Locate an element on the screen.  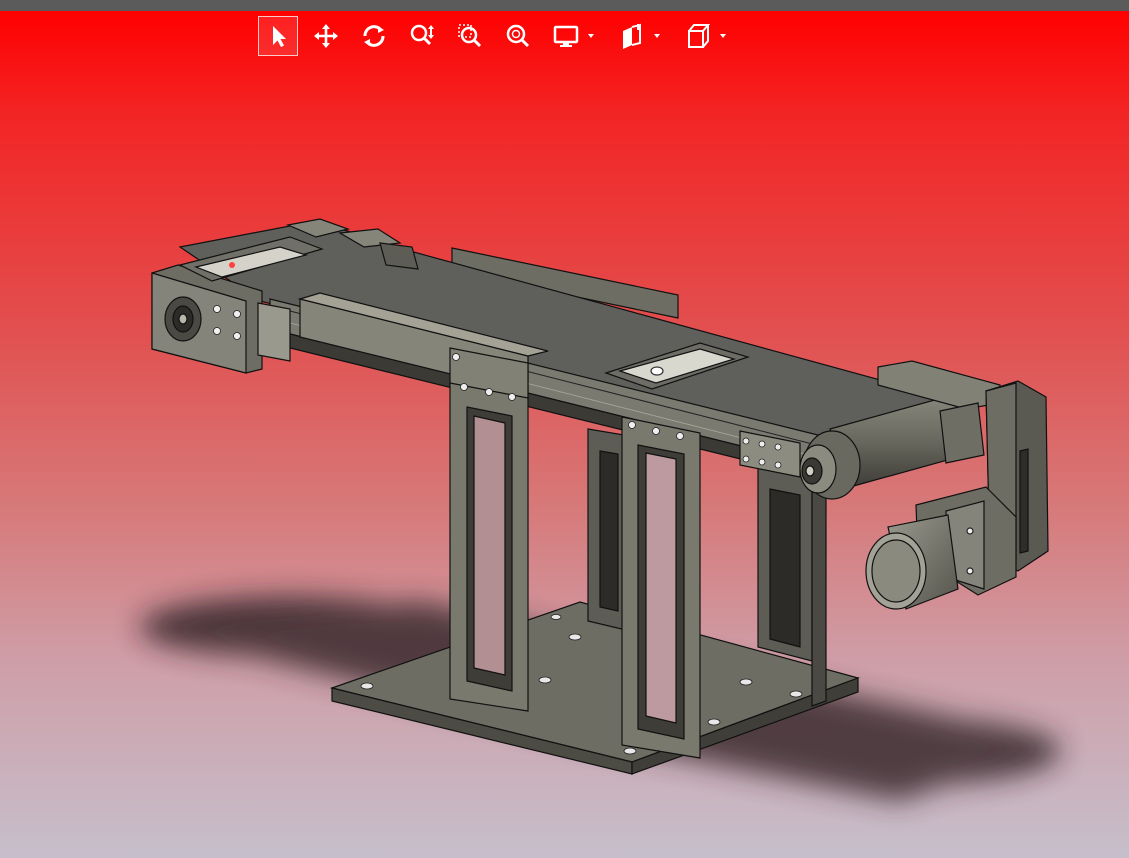
zoom-fit-icon is located at coordinates (518, 36).